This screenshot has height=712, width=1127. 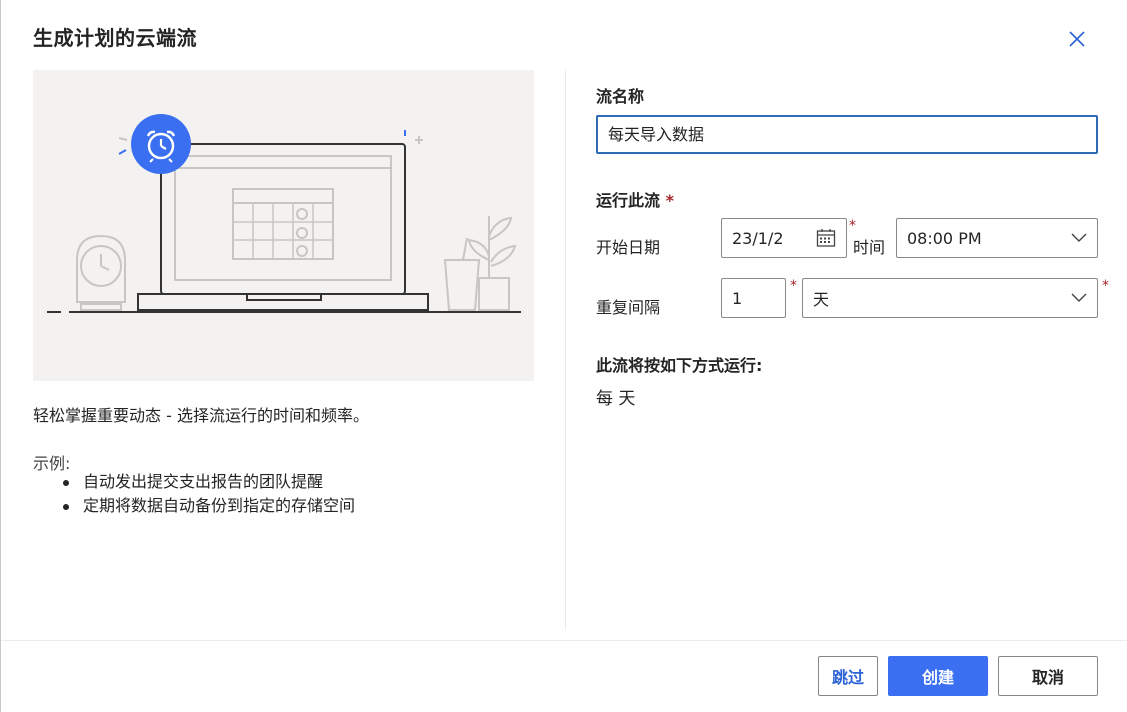 What do you see at coordinates (628, 200) in the screenshot?
I see `run-flow-label: 运行此流` at bounding box center [628, 200].